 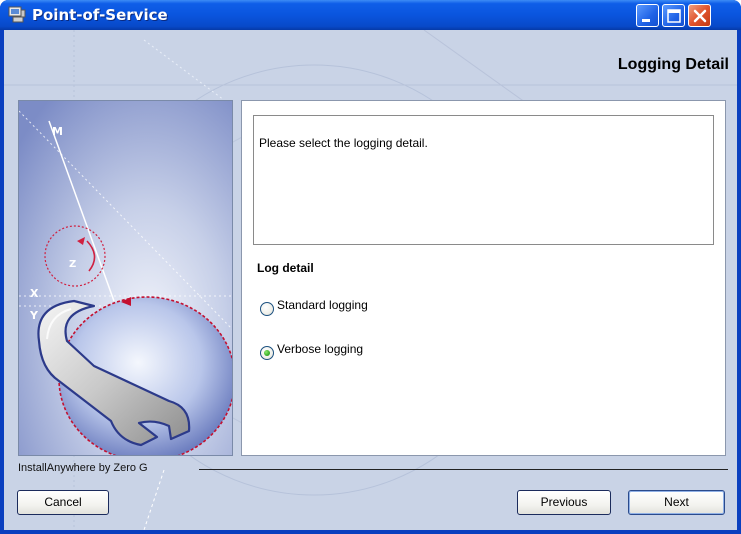 I want to click on log-detail-label: Log detail, so click(x=285, y=268).